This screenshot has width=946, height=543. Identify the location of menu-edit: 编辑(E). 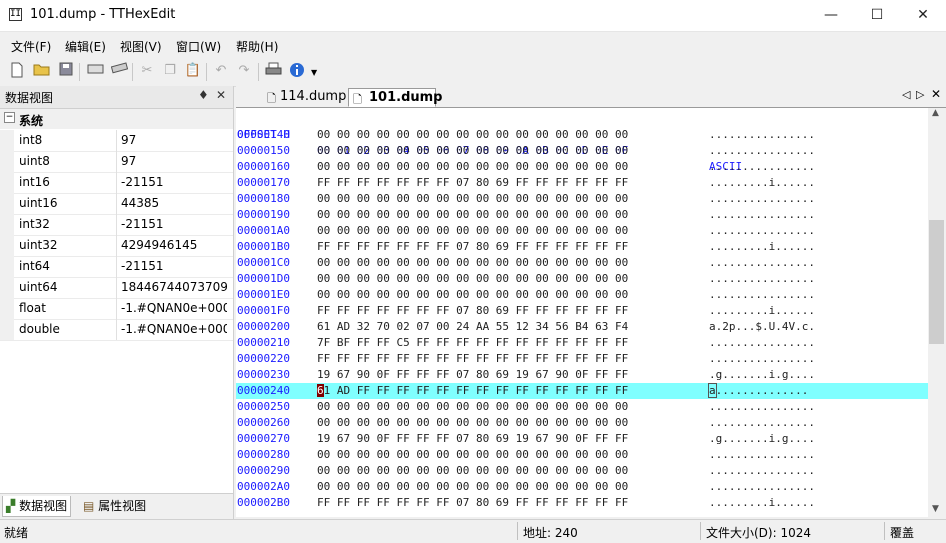
(85, 46).